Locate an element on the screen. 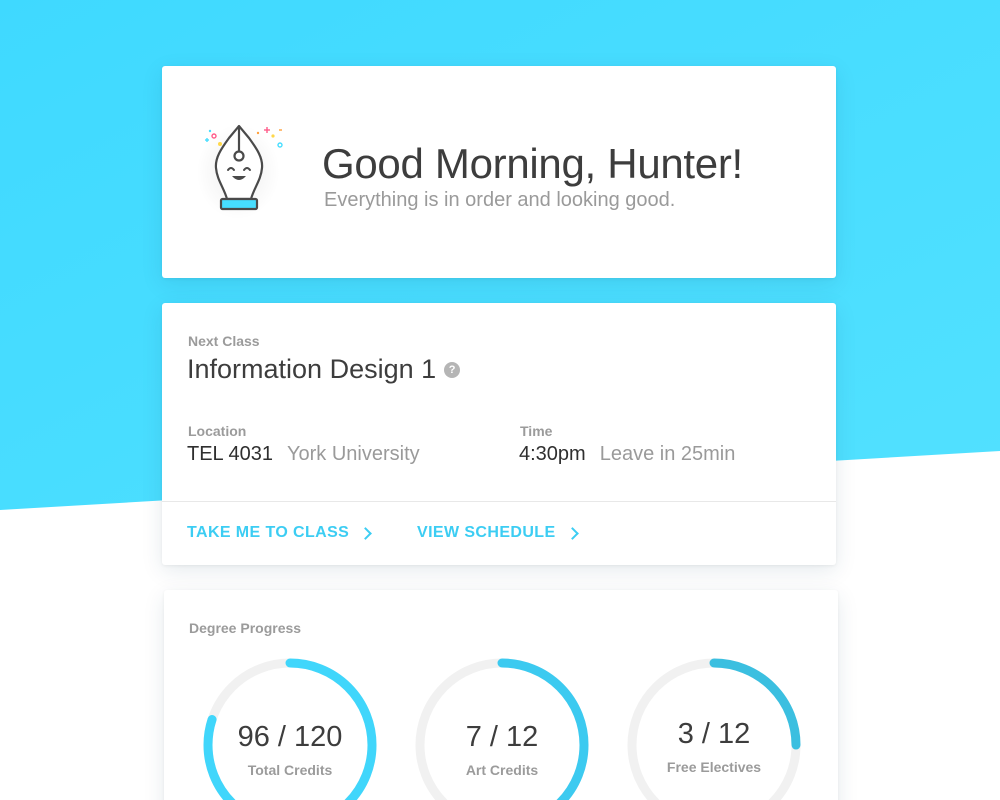 The width and height of the screenshot is (1000, 800). greeting-title: Good Morning, Hunter! is located at coordinates (532, 163).